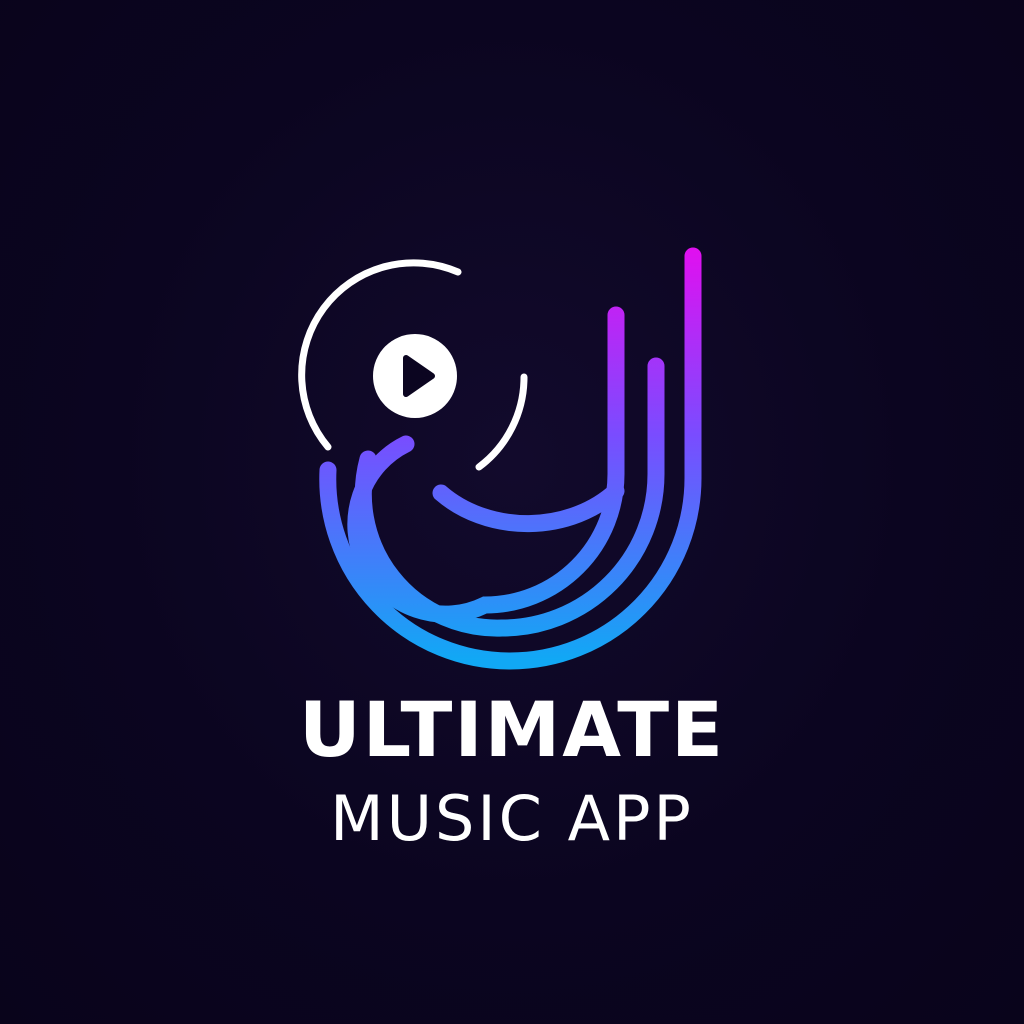 Image resolution: width=1024 pixels, height=1024 pixels. I want to click on disc-inner-arc, so click(501, 422).